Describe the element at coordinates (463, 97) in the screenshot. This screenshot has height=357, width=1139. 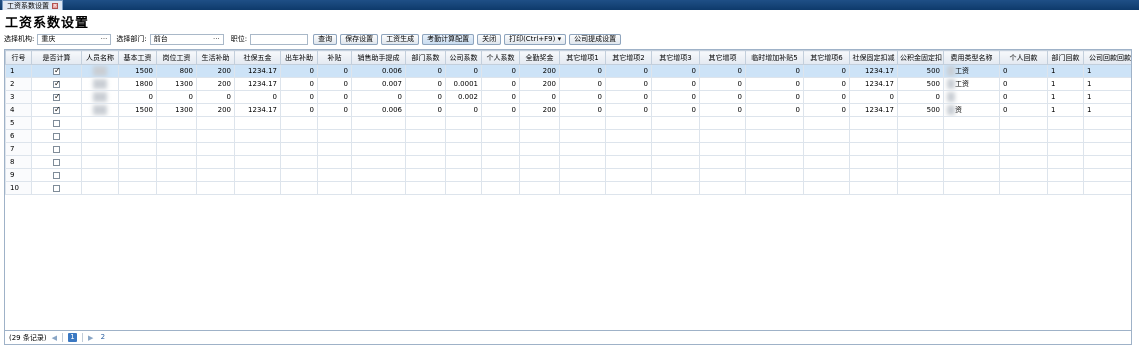
I see `value-cell: 0.002` at that location.